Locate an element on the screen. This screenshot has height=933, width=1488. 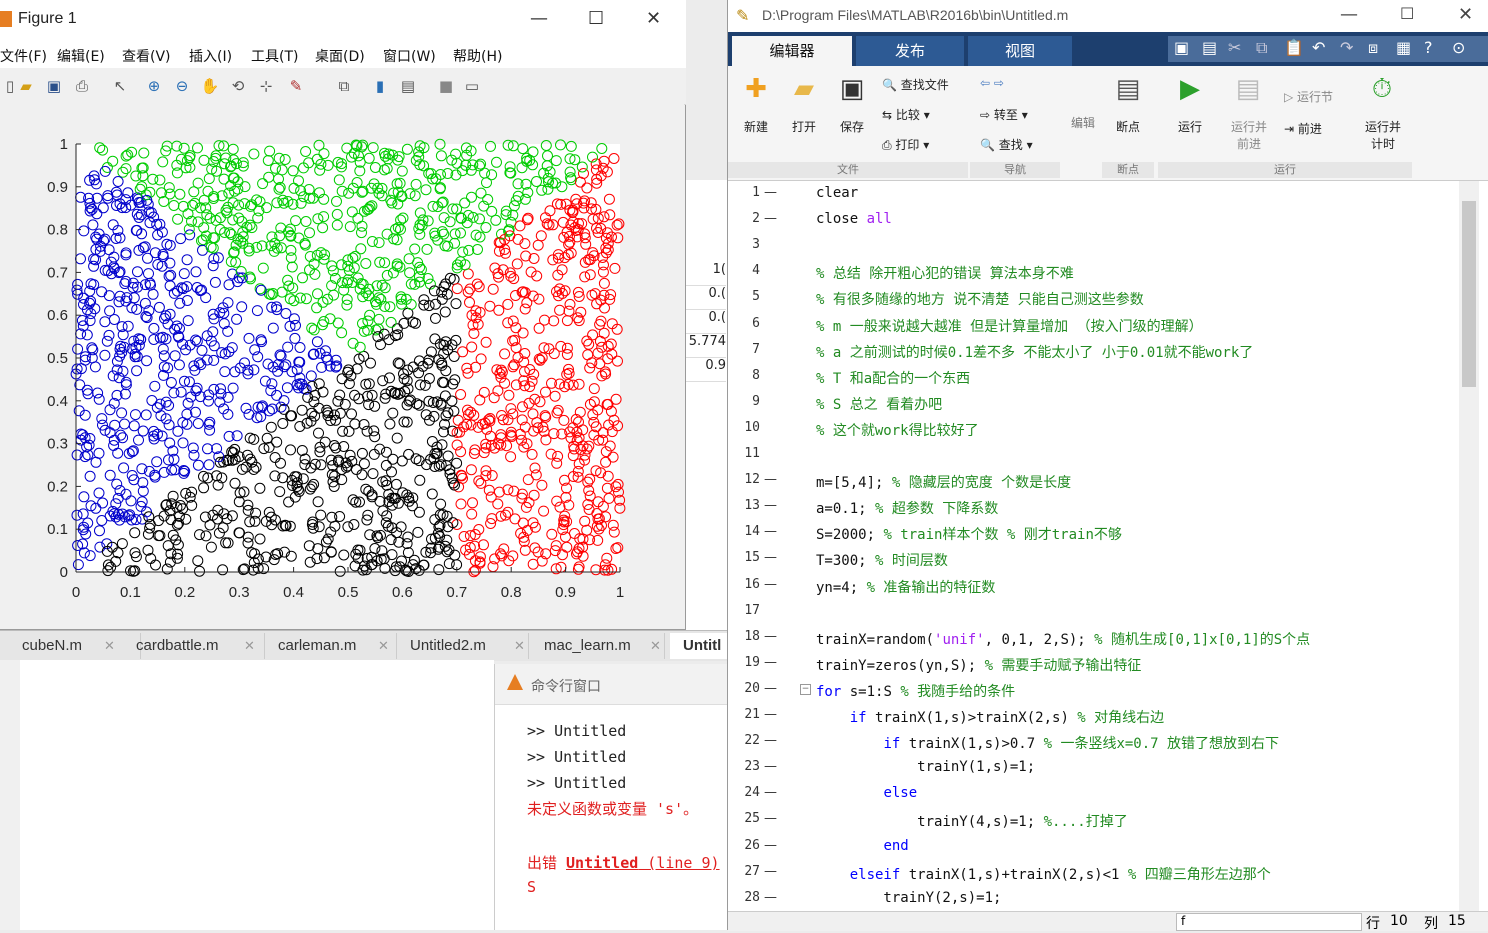
back-forward-icon: ⇦ ⇨ is located at coordinates (1010, 83).